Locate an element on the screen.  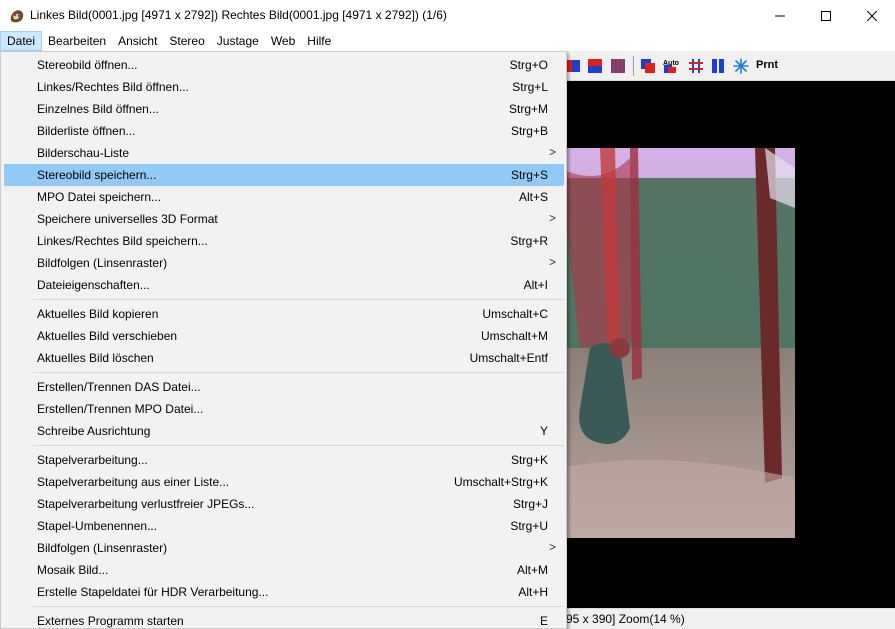
menu-item-stereobild-speichern: Stereobild speichern... Strg+S is located at coordinates (284, 175).